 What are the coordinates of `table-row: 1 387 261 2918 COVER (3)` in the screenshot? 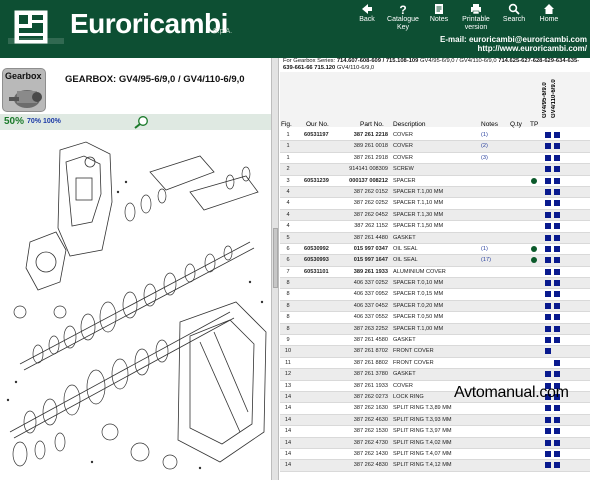 It's located at (435, 159).